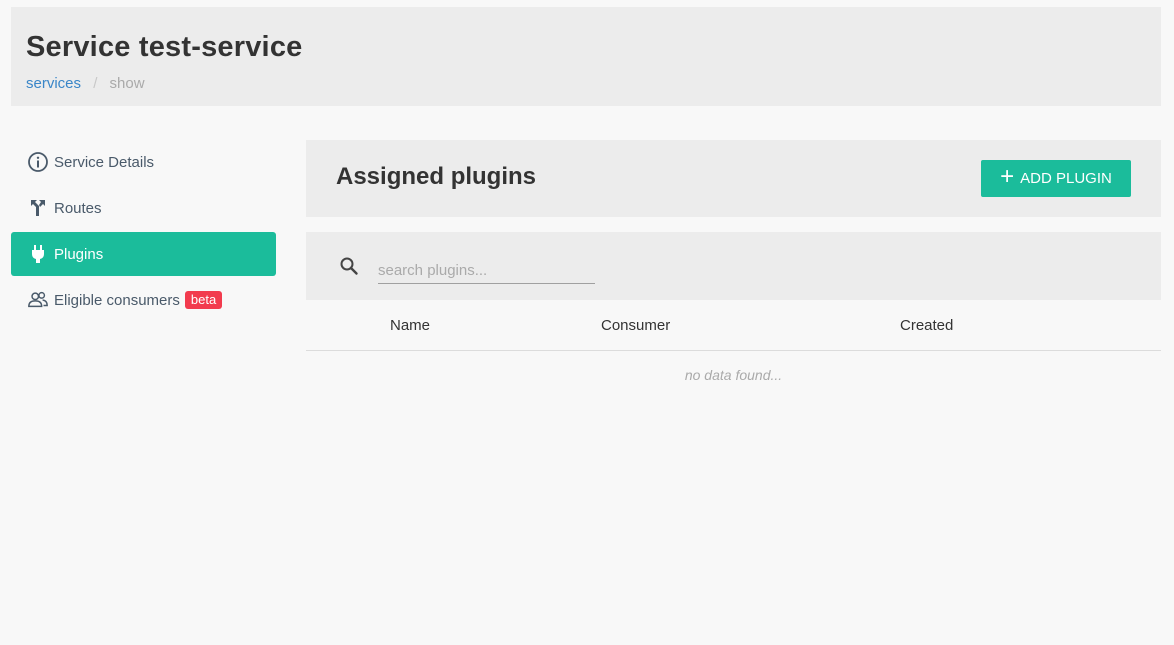 The height and width of the screenshot is (645, 1174). I want to click on section-title: Assigned plugins, so click(436, 176).